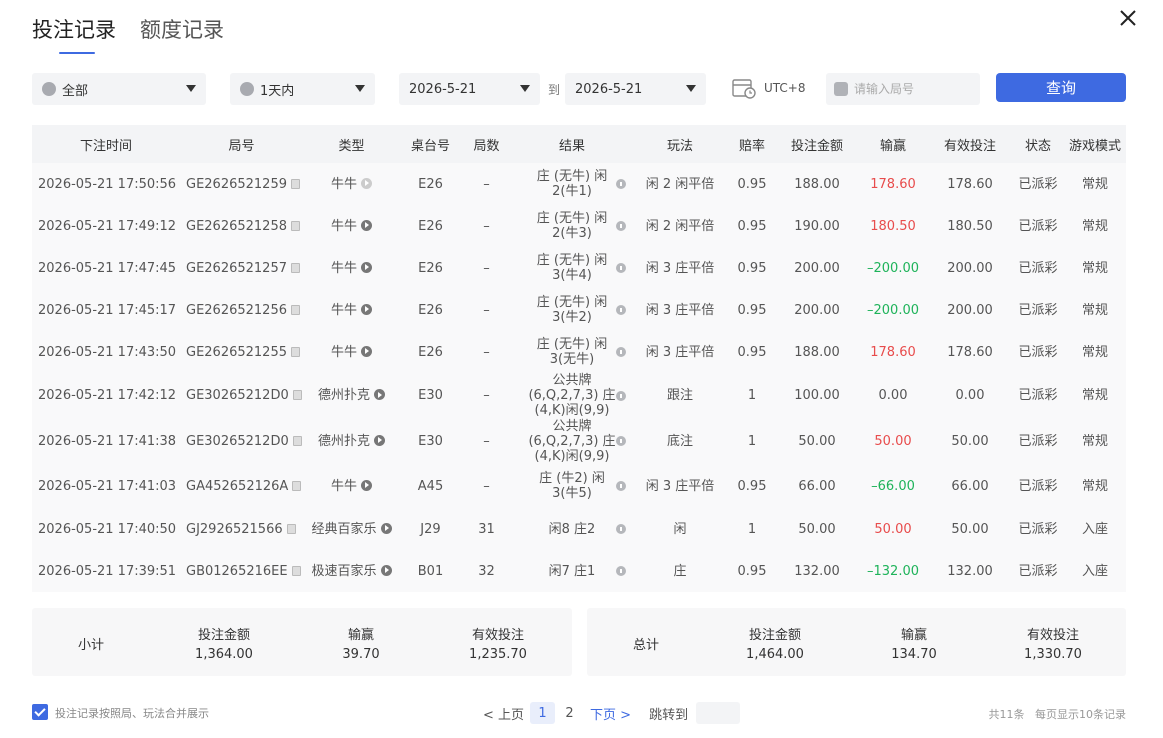 The image size is (1163, 738). What do you see at coordinates (914, 654) in the screenshot?
I see `total-winloss-value: 134.70` at bounding box center [914, 654].